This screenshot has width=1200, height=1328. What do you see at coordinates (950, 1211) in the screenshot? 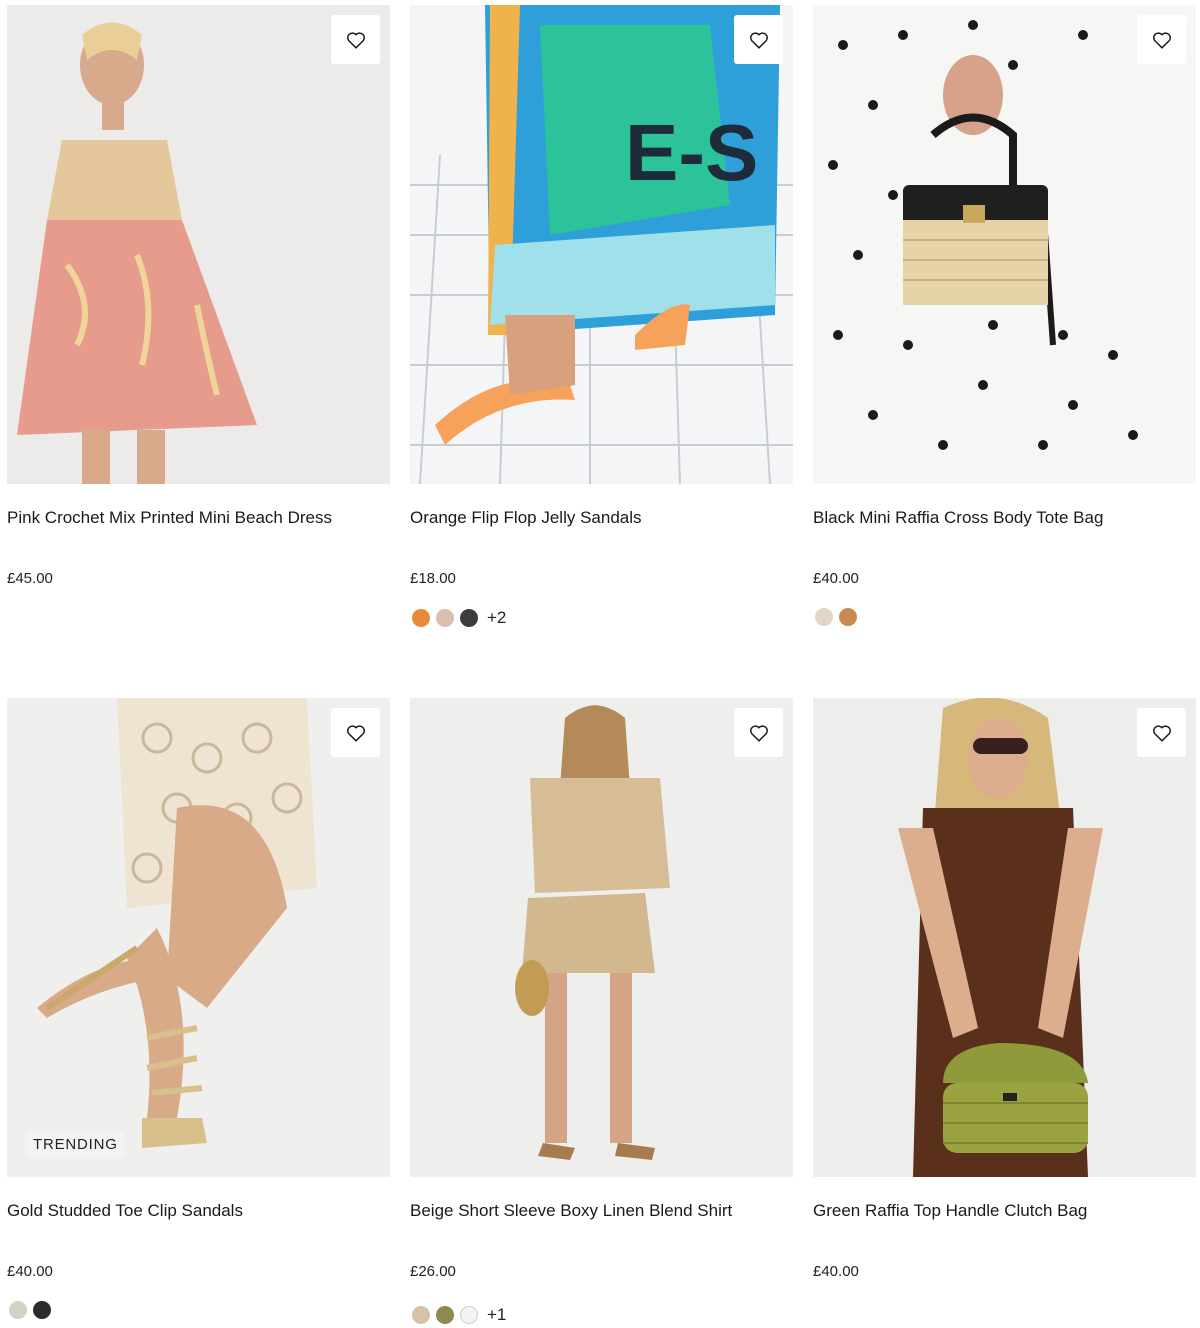
I see `product-title: Green Raffia Top Handle Clutch Bag` at bounding box center [950, 1211].